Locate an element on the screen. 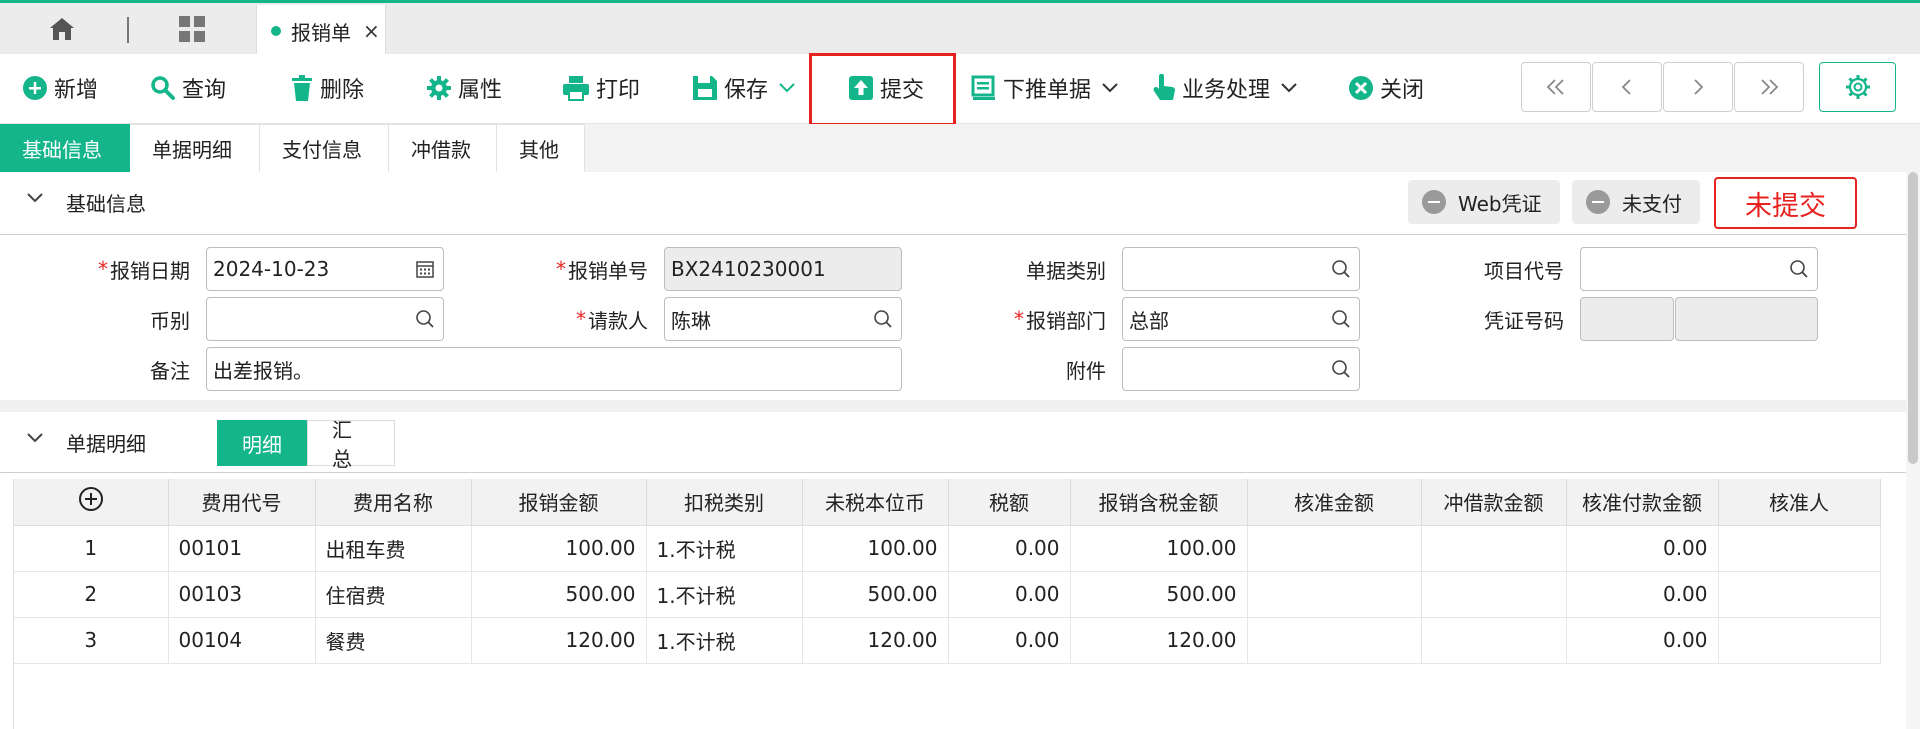 This screenshot has width=1920, height=729. cell-untaxed: 500.00 is located at coordinates (875, 594).